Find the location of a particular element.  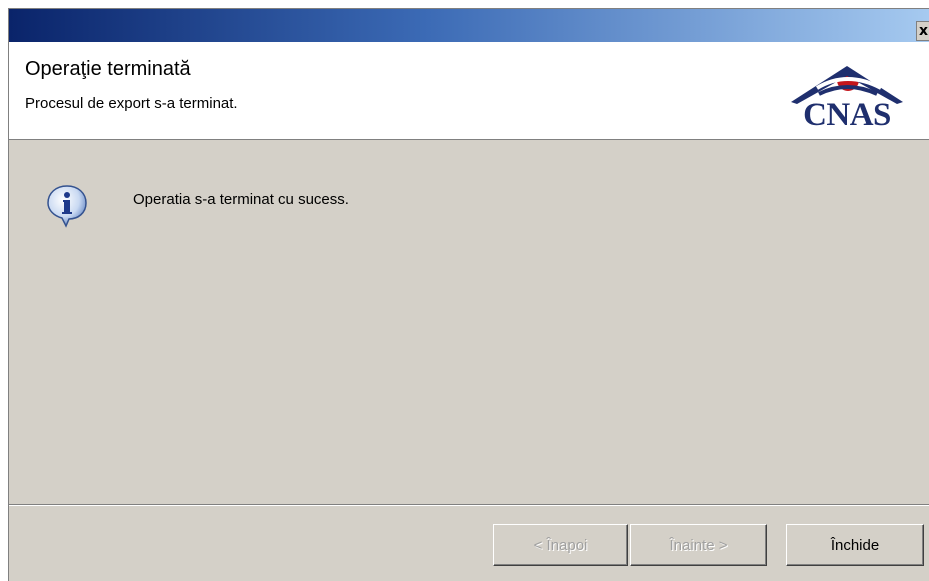

close-button: Închide is located at coordinates (855, 545).